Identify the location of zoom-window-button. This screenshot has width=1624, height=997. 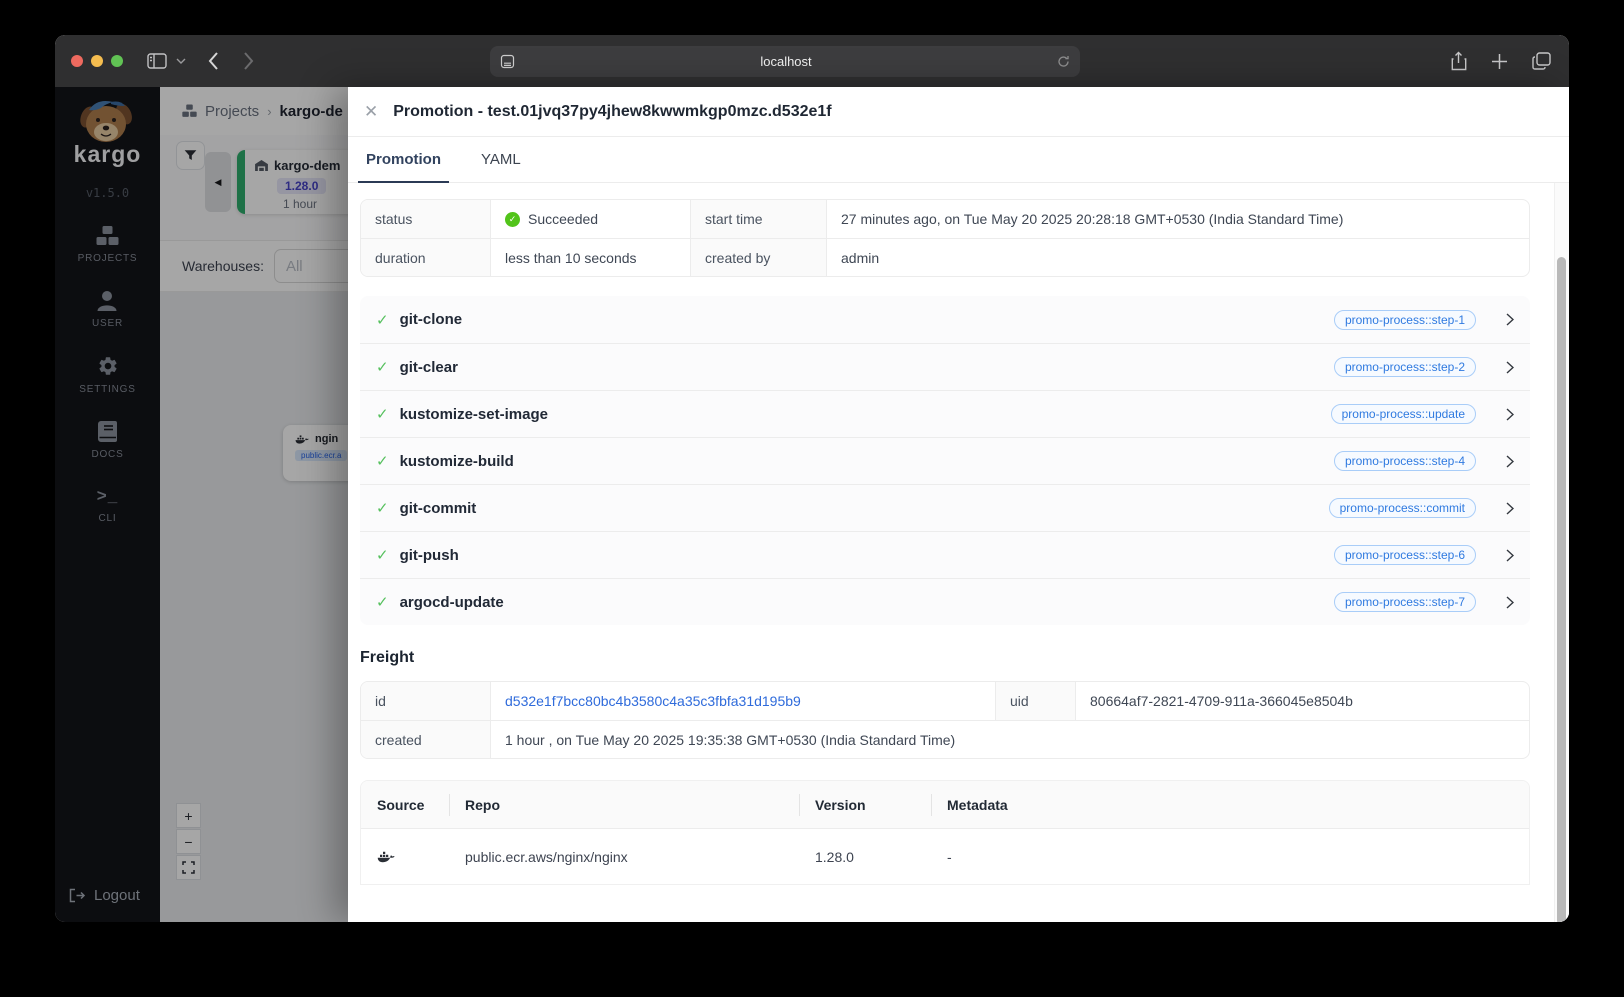
(117, 61).